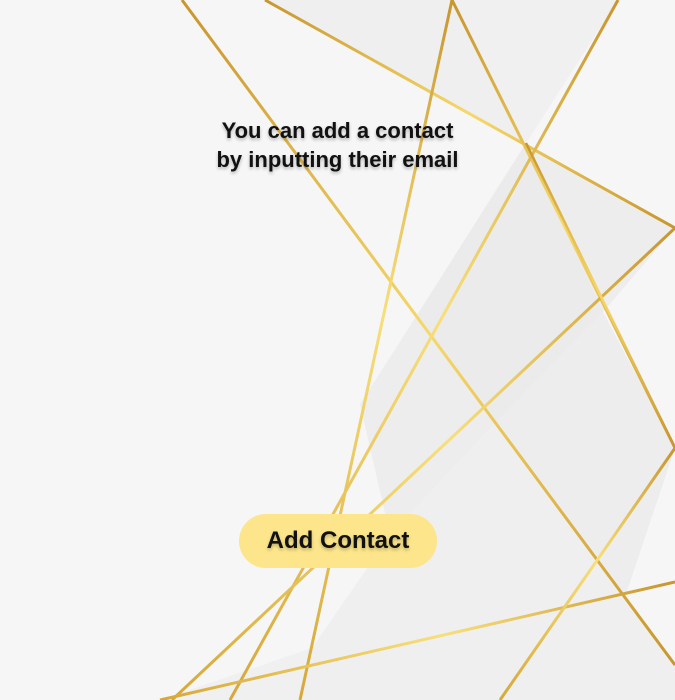 The height and width of the screenshot is (700, 675). I want to click on add-contact-button: Add Contact, so click(338, 541).